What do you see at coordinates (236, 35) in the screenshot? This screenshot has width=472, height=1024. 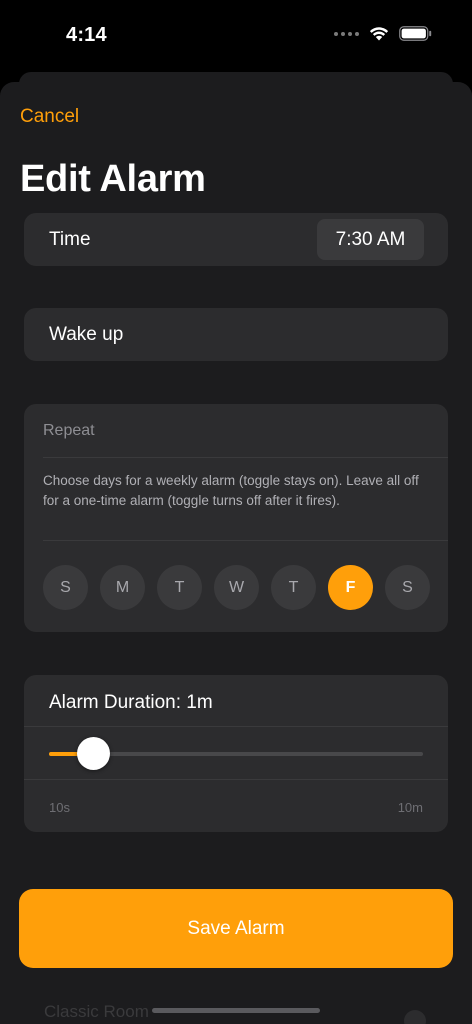 I see `status-bar: 4:14` at bounding box center [236, 35].